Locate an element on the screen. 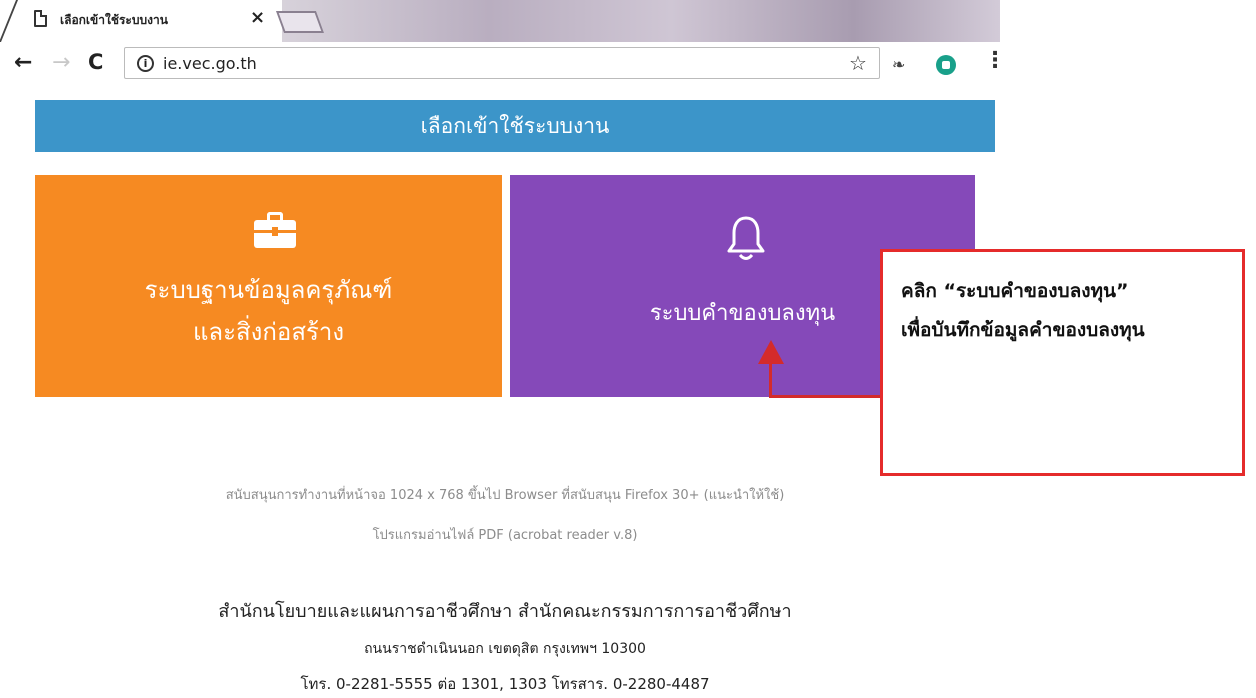 The height and width of the screenshot is (698, 1256). briefcase-icon is located at coordinates (275, 230).